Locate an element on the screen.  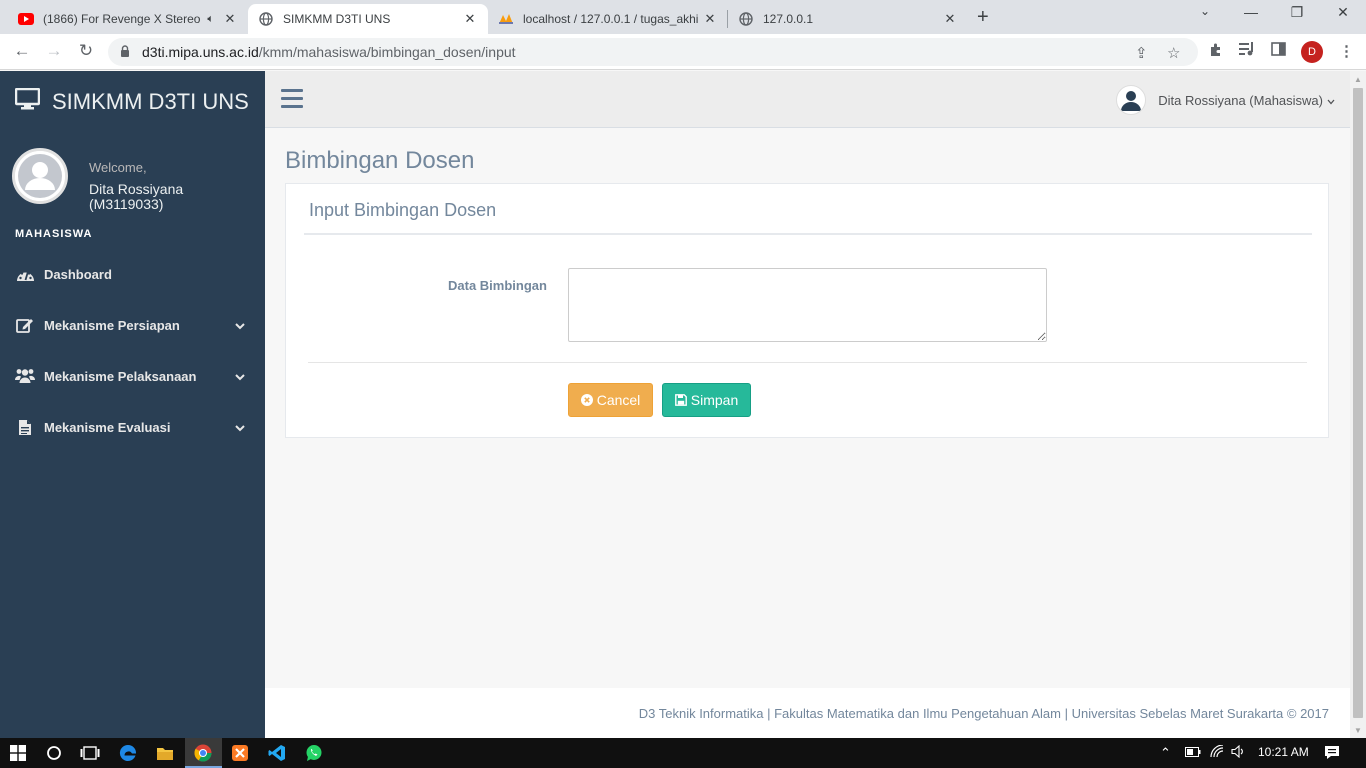
browser-tab-phpmyadmin: localhost / 127.0.0.1 / tugas_akhi ✕ is located at coordinates (608, 19).